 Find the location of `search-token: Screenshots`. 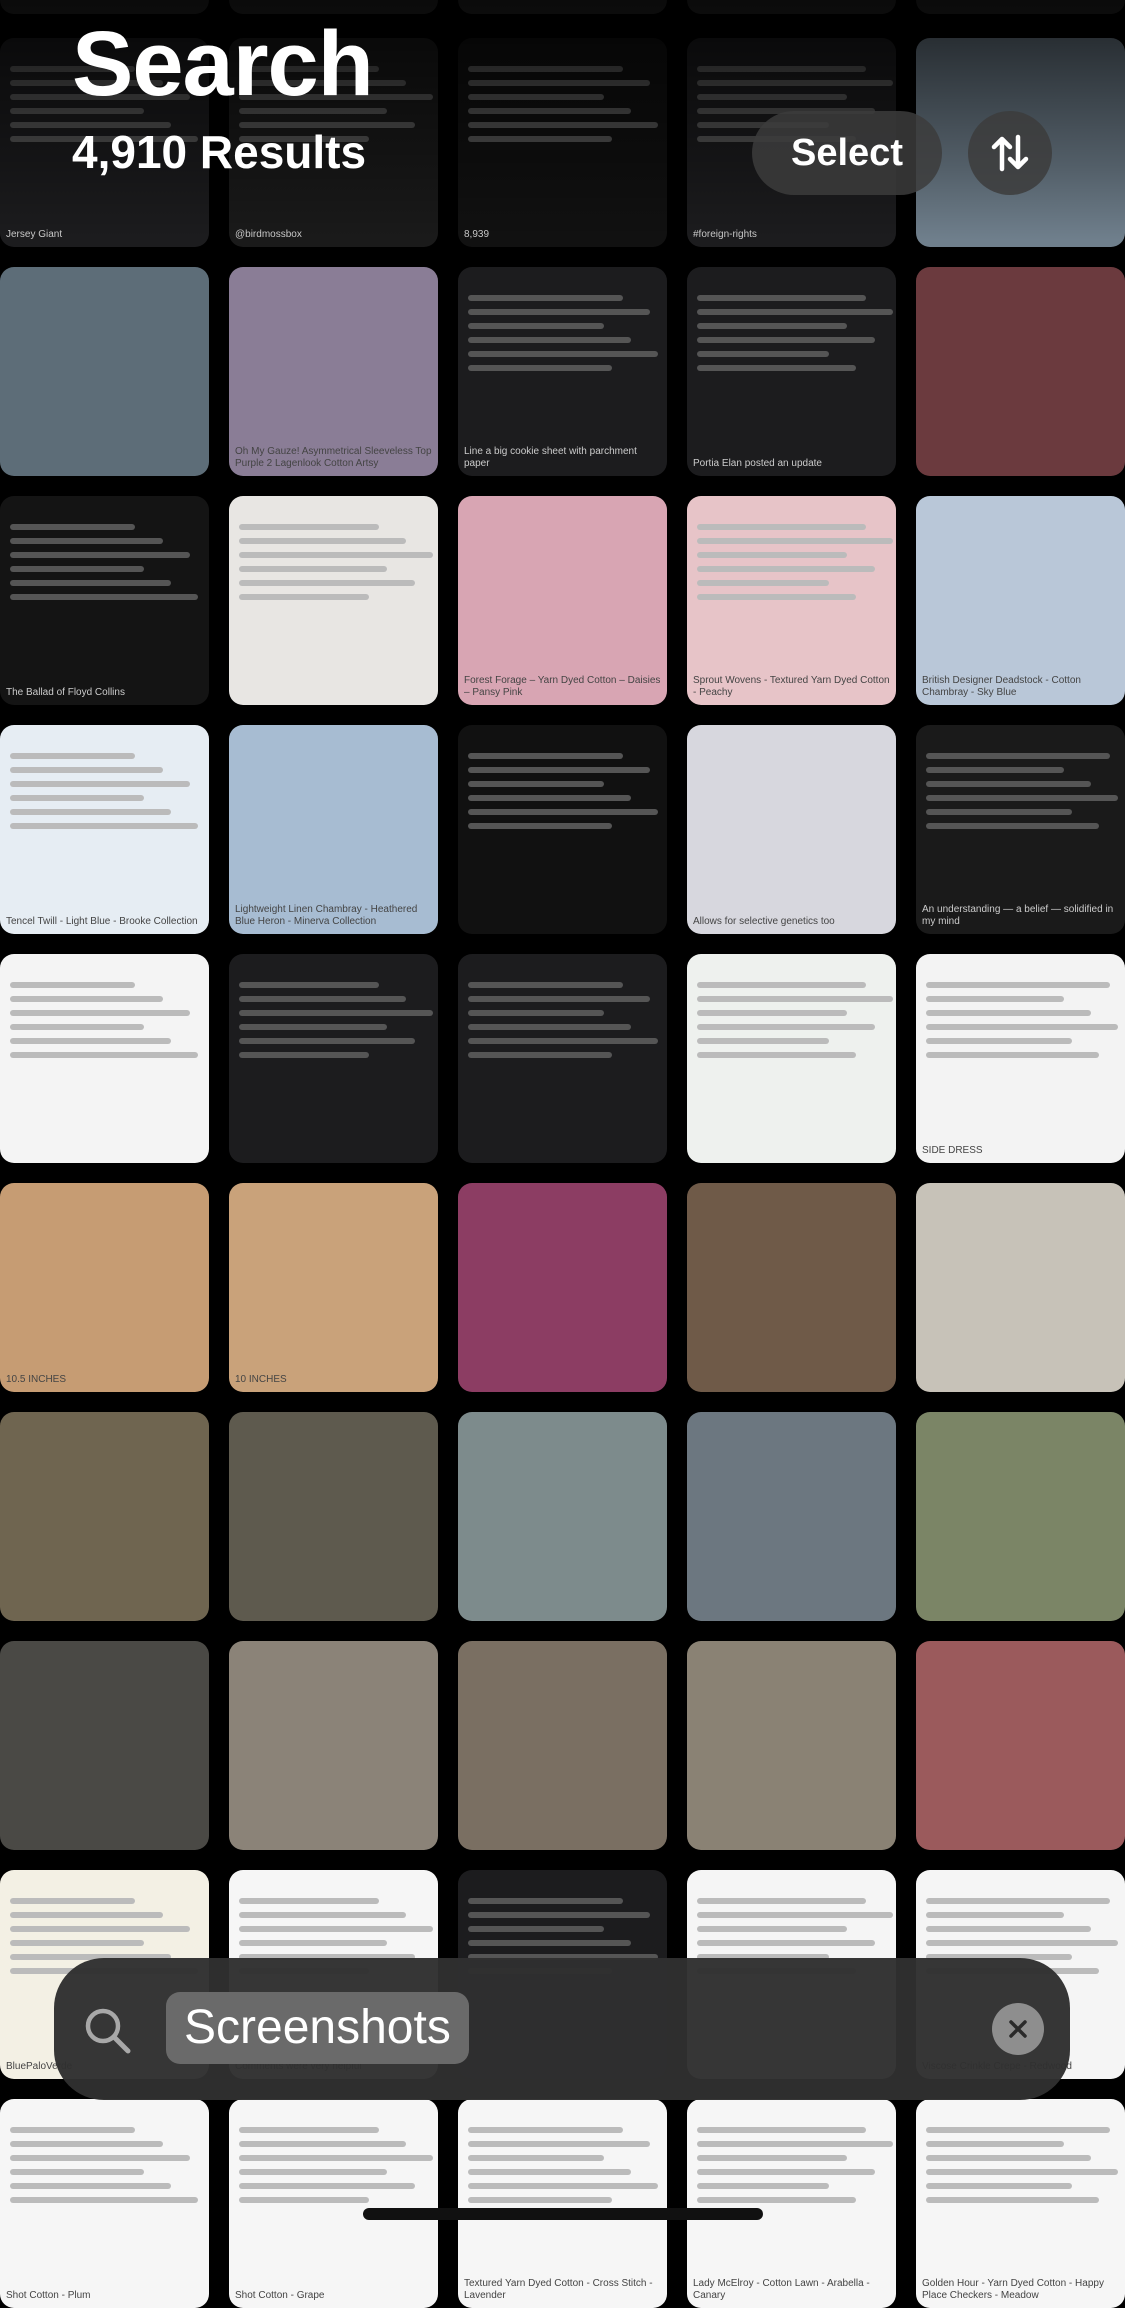

search-token: Screenshots is located at coordinates (317, 2028).